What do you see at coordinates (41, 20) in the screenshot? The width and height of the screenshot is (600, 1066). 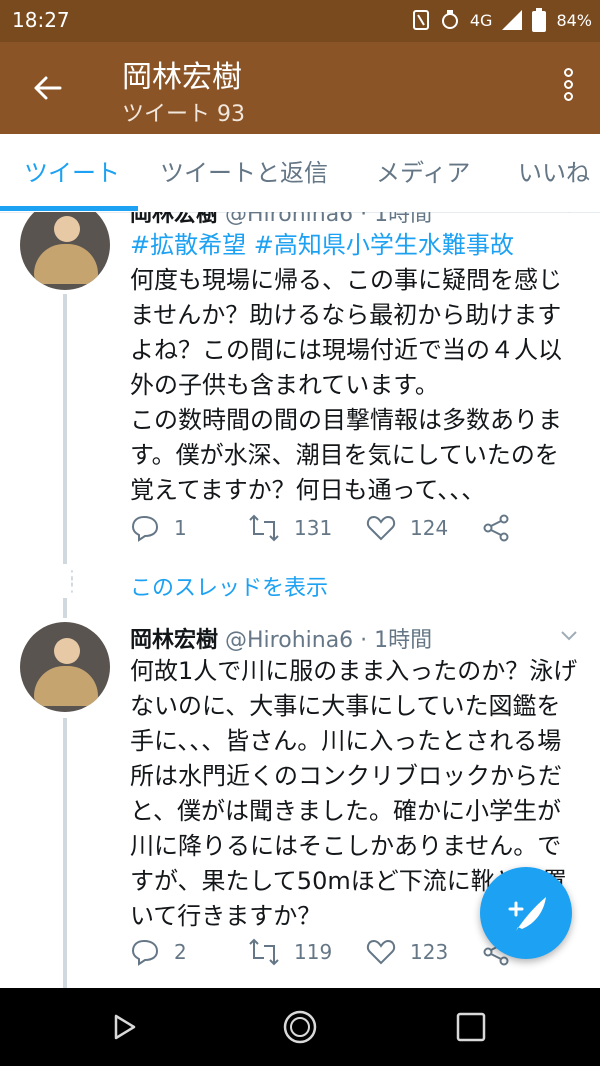 I see `status-time: 18:27` at bounding box center [41, 20].